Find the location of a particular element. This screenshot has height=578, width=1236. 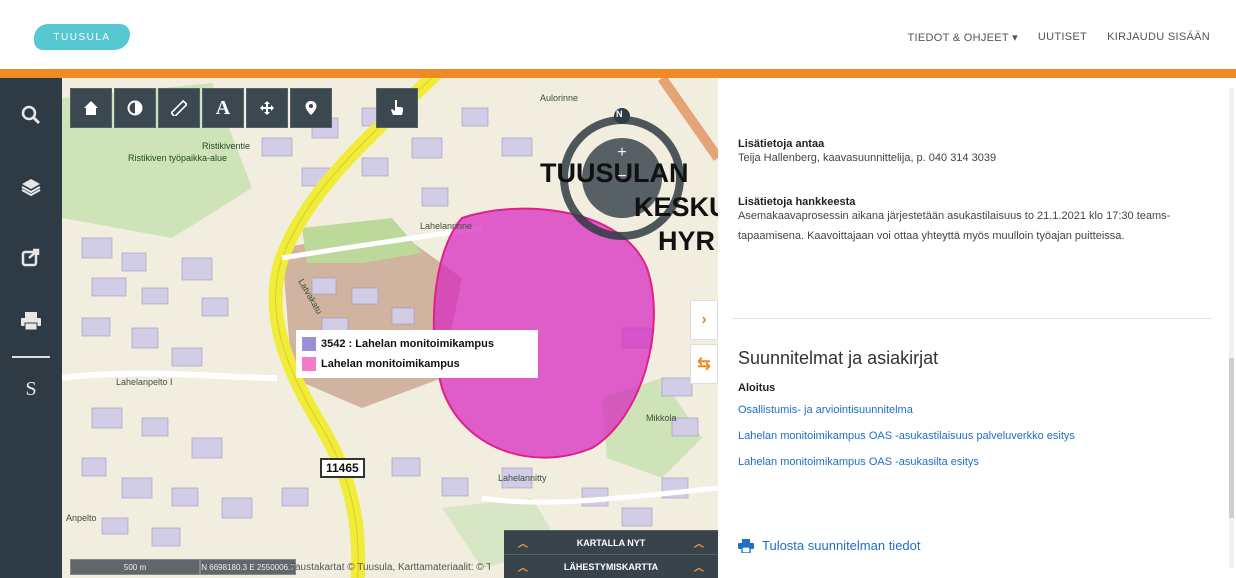

collapse-panel-tab: › is located at coordinates (704, 320).